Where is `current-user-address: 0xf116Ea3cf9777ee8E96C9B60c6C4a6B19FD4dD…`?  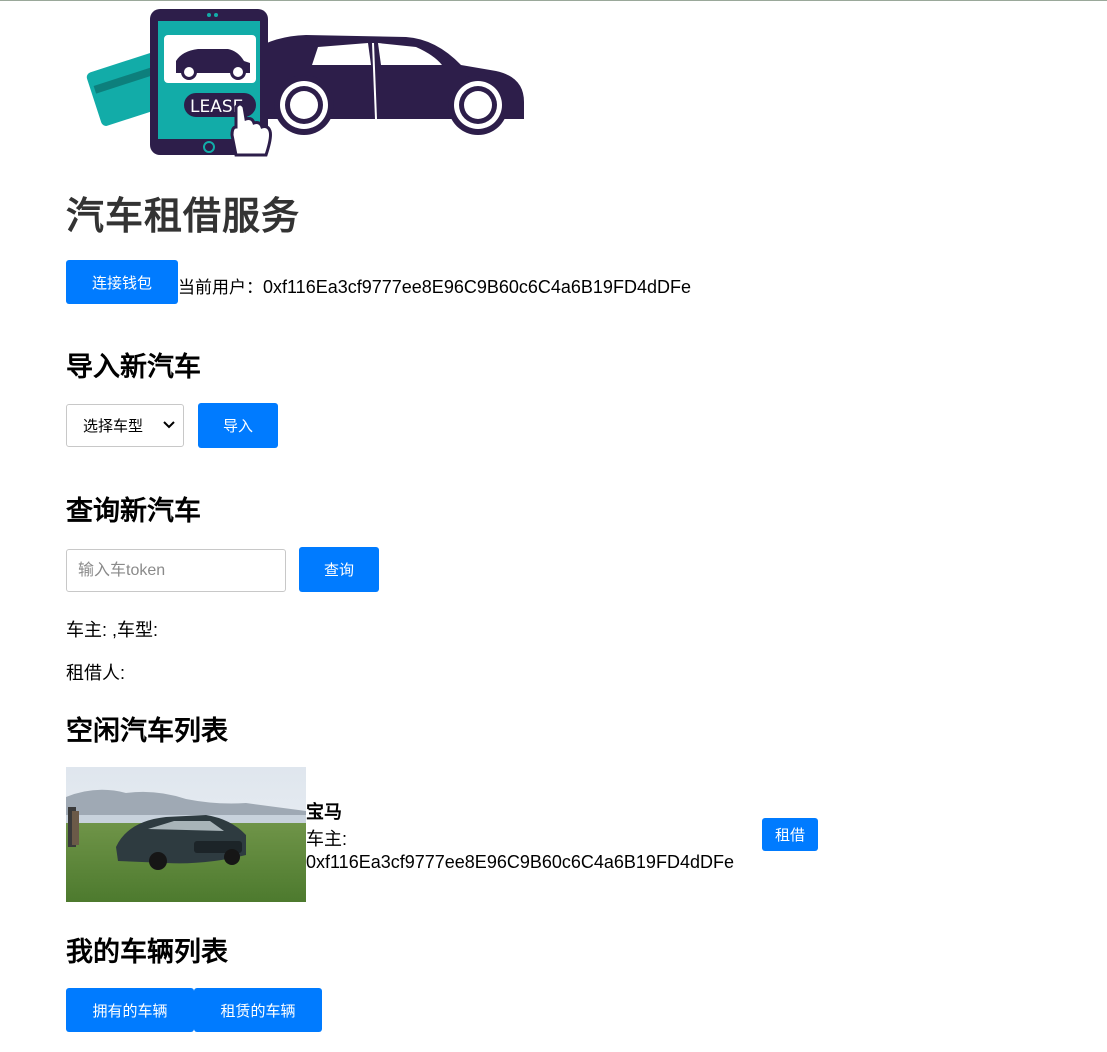
current-user-address: 0xf116Ea3cf9777ee8E96C9B60c6C4a6B19FD4dD… is located at coordinates (477, 287).